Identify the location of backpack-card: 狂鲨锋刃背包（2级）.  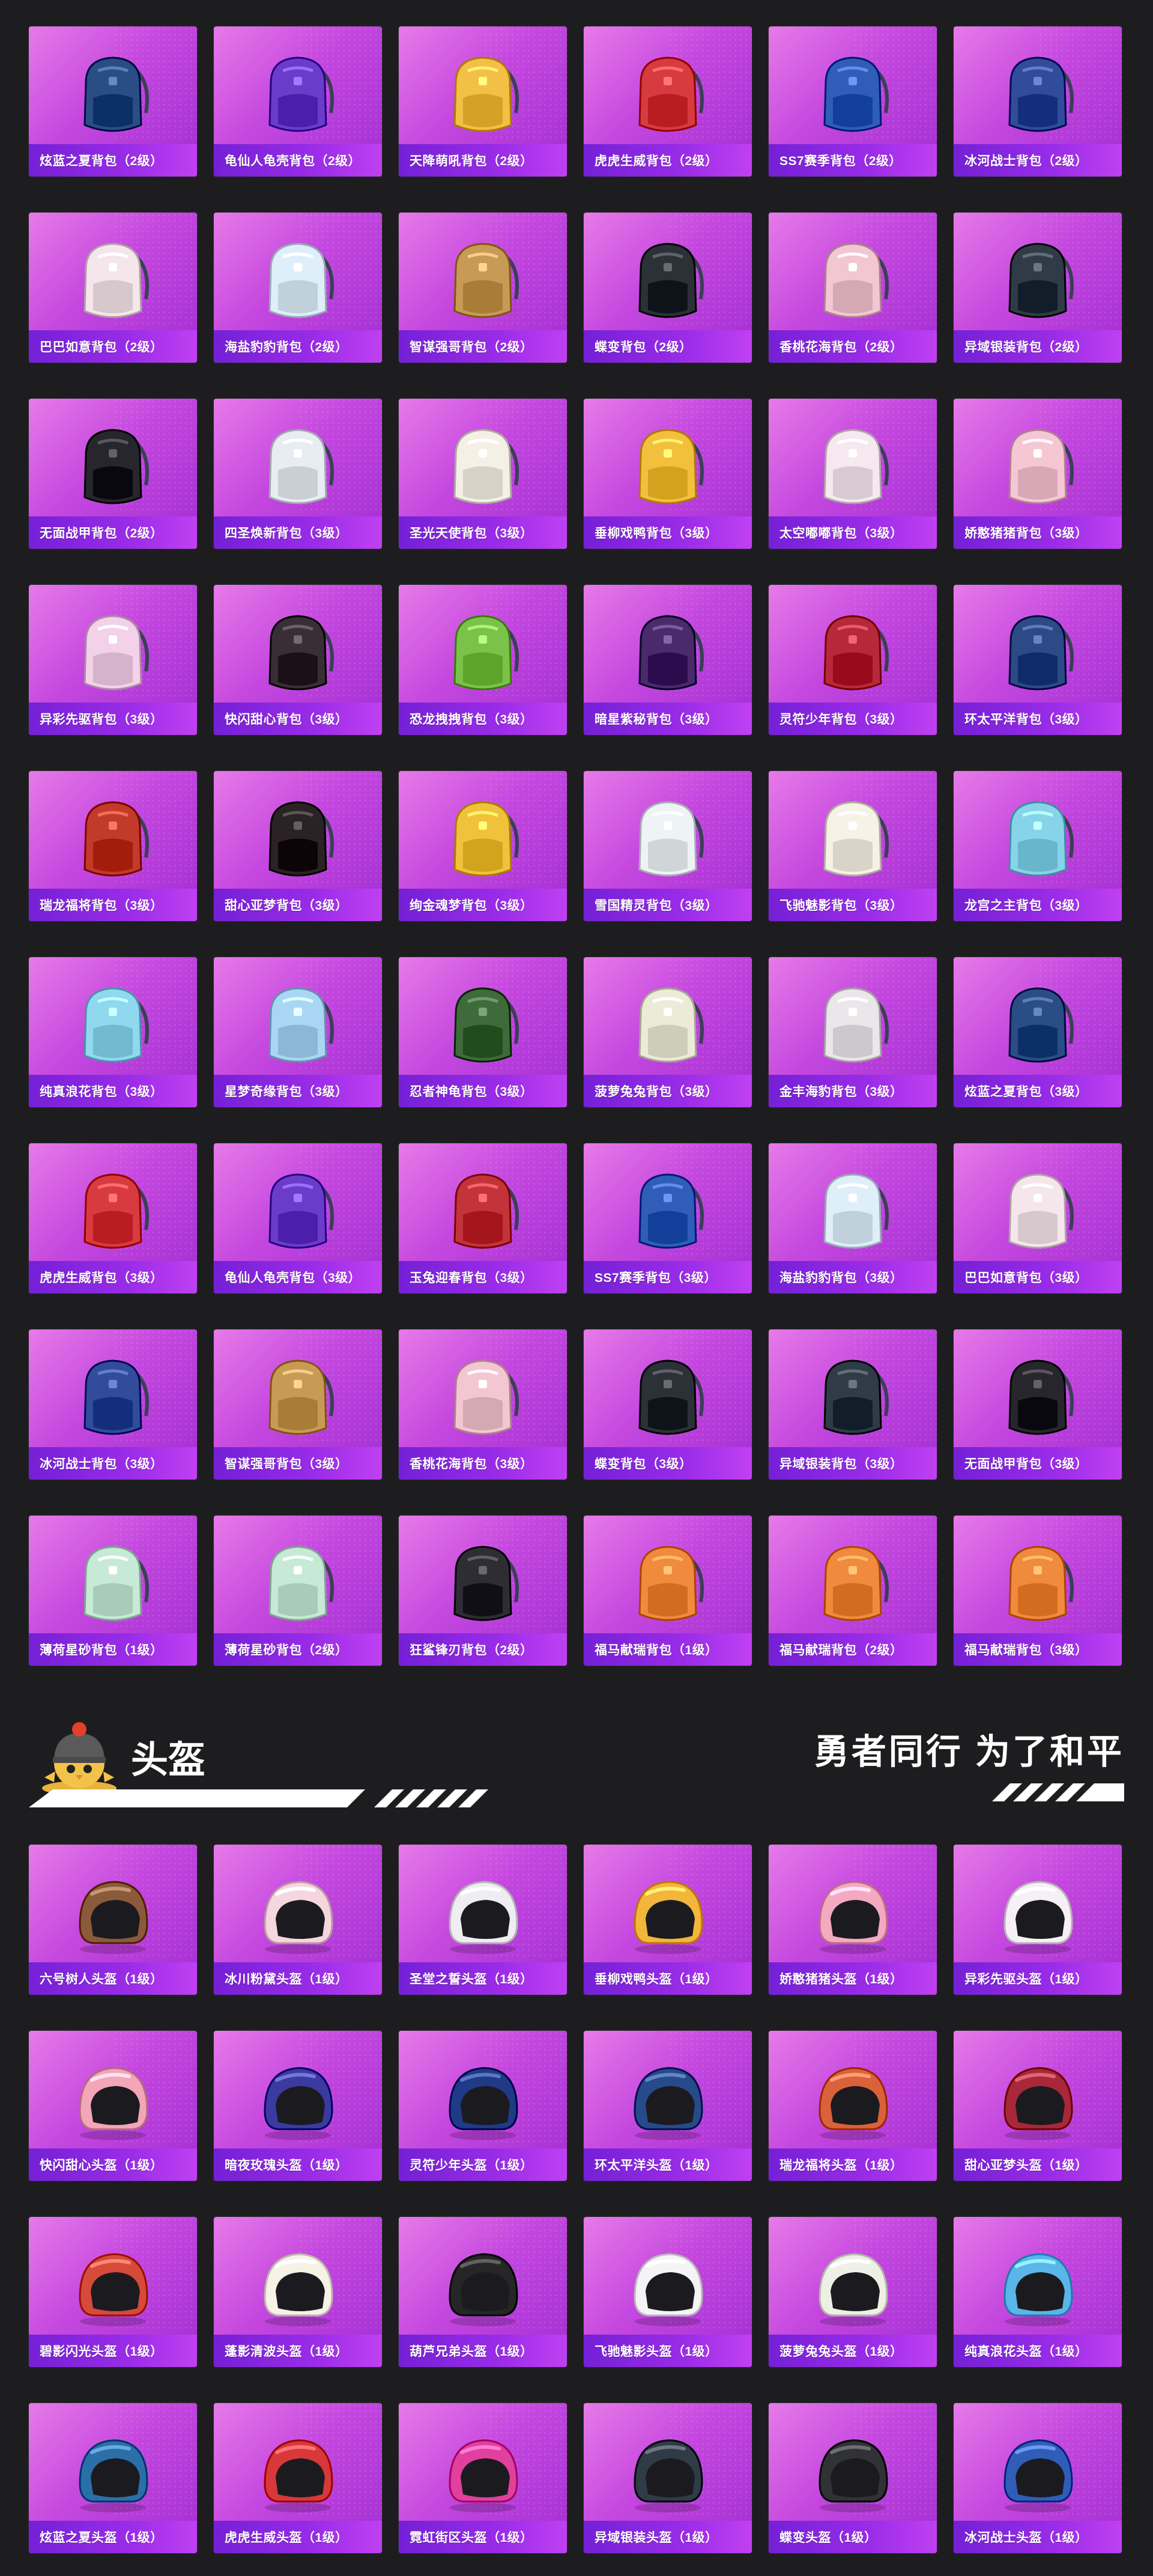
(483, 1591).